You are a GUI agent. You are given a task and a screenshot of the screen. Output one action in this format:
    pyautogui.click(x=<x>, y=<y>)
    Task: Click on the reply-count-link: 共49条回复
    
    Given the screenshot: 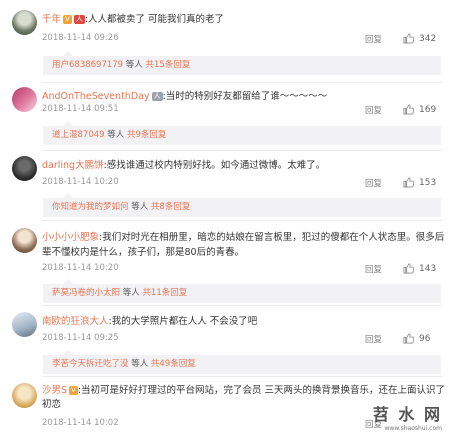 What is the action you would take?
    pyautogui.click(x=173, y=364)
    